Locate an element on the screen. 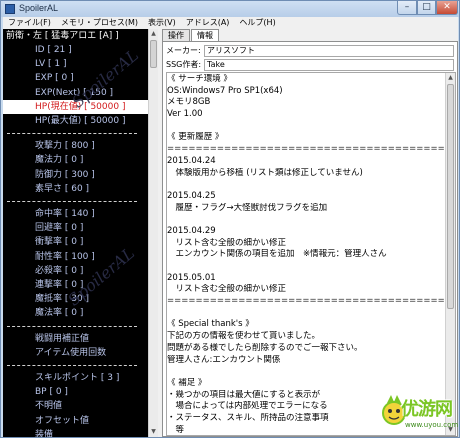 The height and width of the screenshot is (438, 460). stat-label: 衝撃率 [ 0 ] is located at coordinates (59, 242).